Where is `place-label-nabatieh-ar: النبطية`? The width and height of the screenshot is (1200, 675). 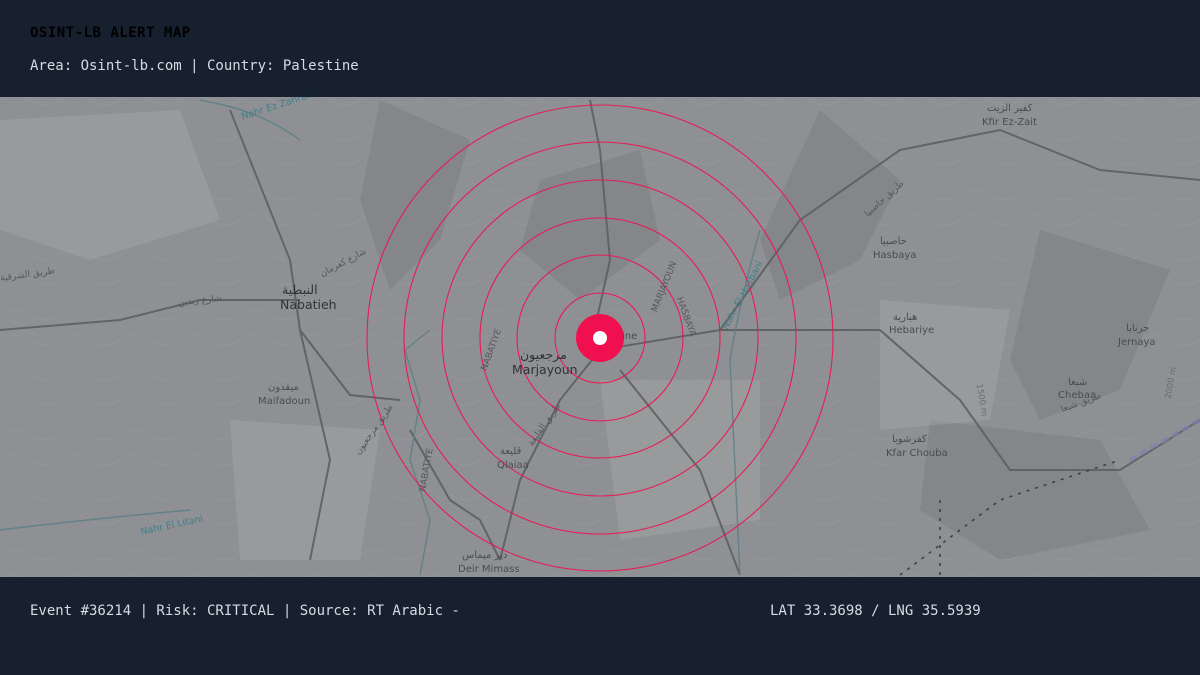 place-label-nabatieh-ar: النبطية is located at coordinates (300, 289).